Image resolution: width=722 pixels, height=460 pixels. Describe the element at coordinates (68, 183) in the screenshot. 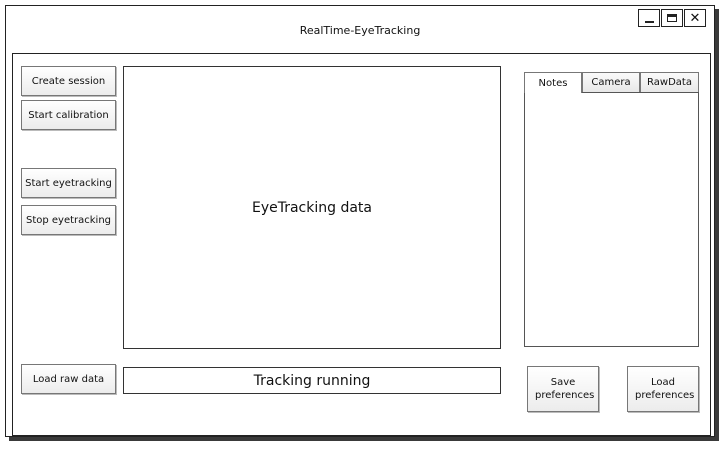

I see `start-eyetracking-button: Start eyetracking` at that location.